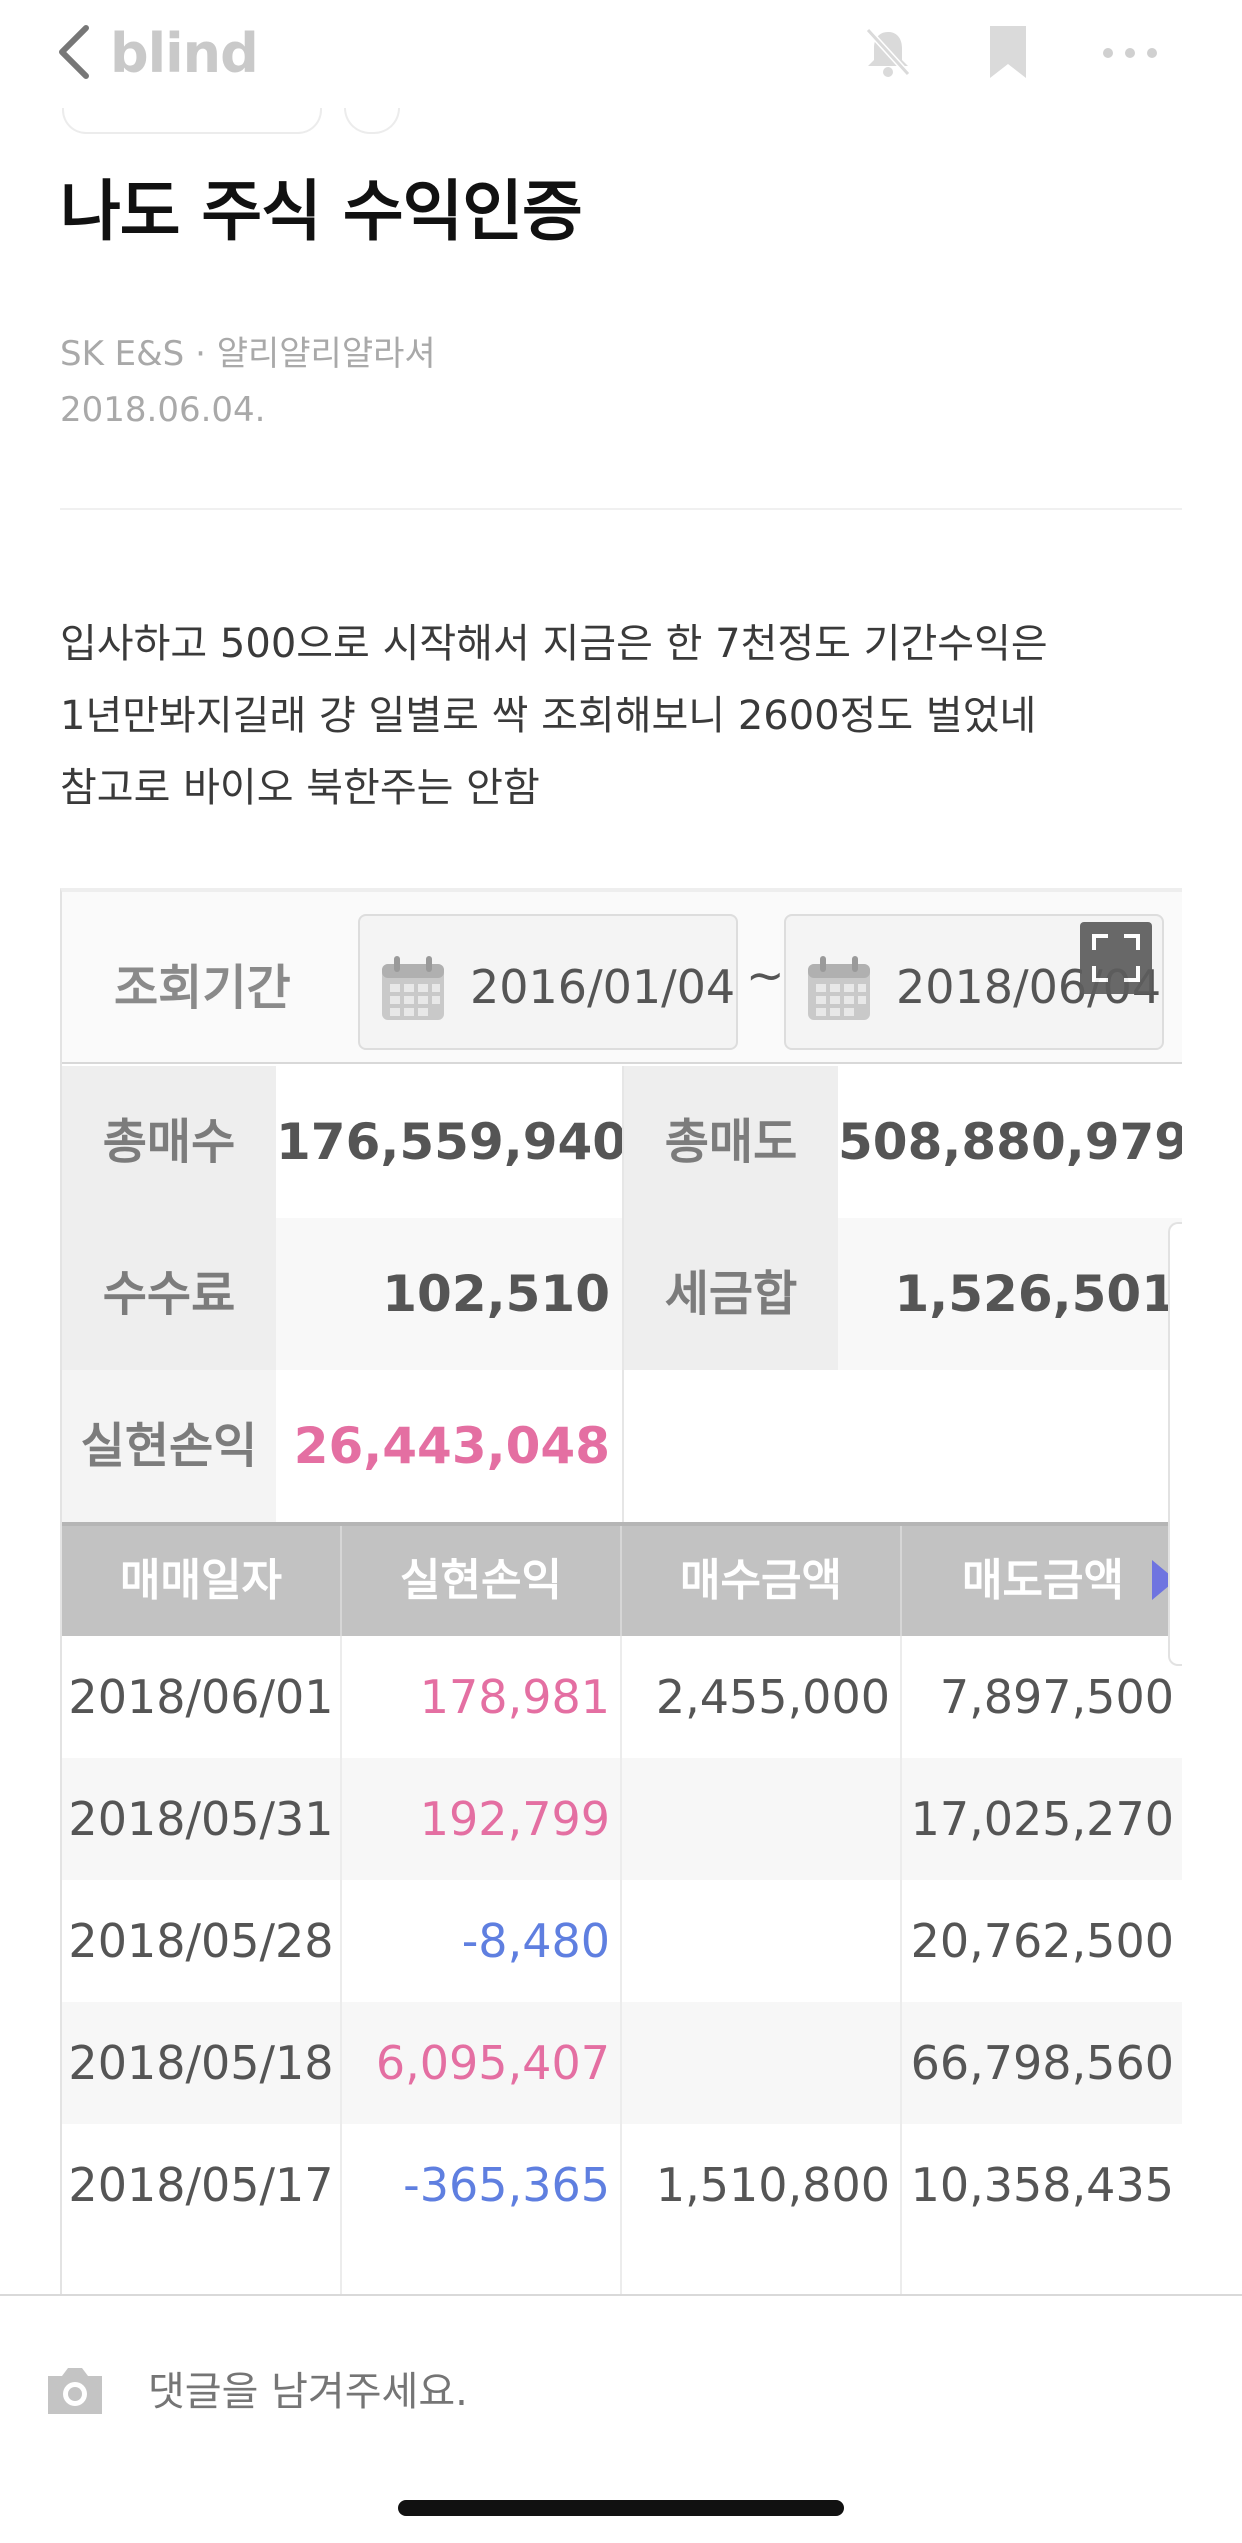 This screenshot has width=1242, height=2543. Describe the element at coordinates (621, 2508) in the screenshot. I see `home-indicator` at that location.